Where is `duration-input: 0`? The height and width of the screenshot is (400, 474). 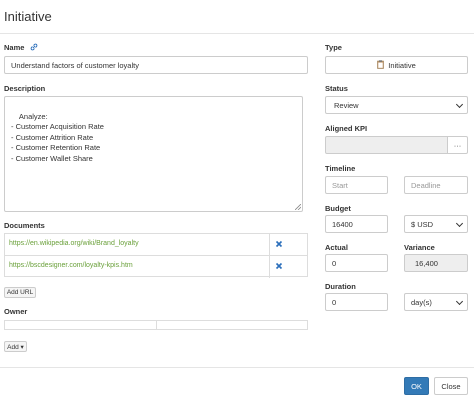 duration-input: 0 is located at coordinates (356, 302).